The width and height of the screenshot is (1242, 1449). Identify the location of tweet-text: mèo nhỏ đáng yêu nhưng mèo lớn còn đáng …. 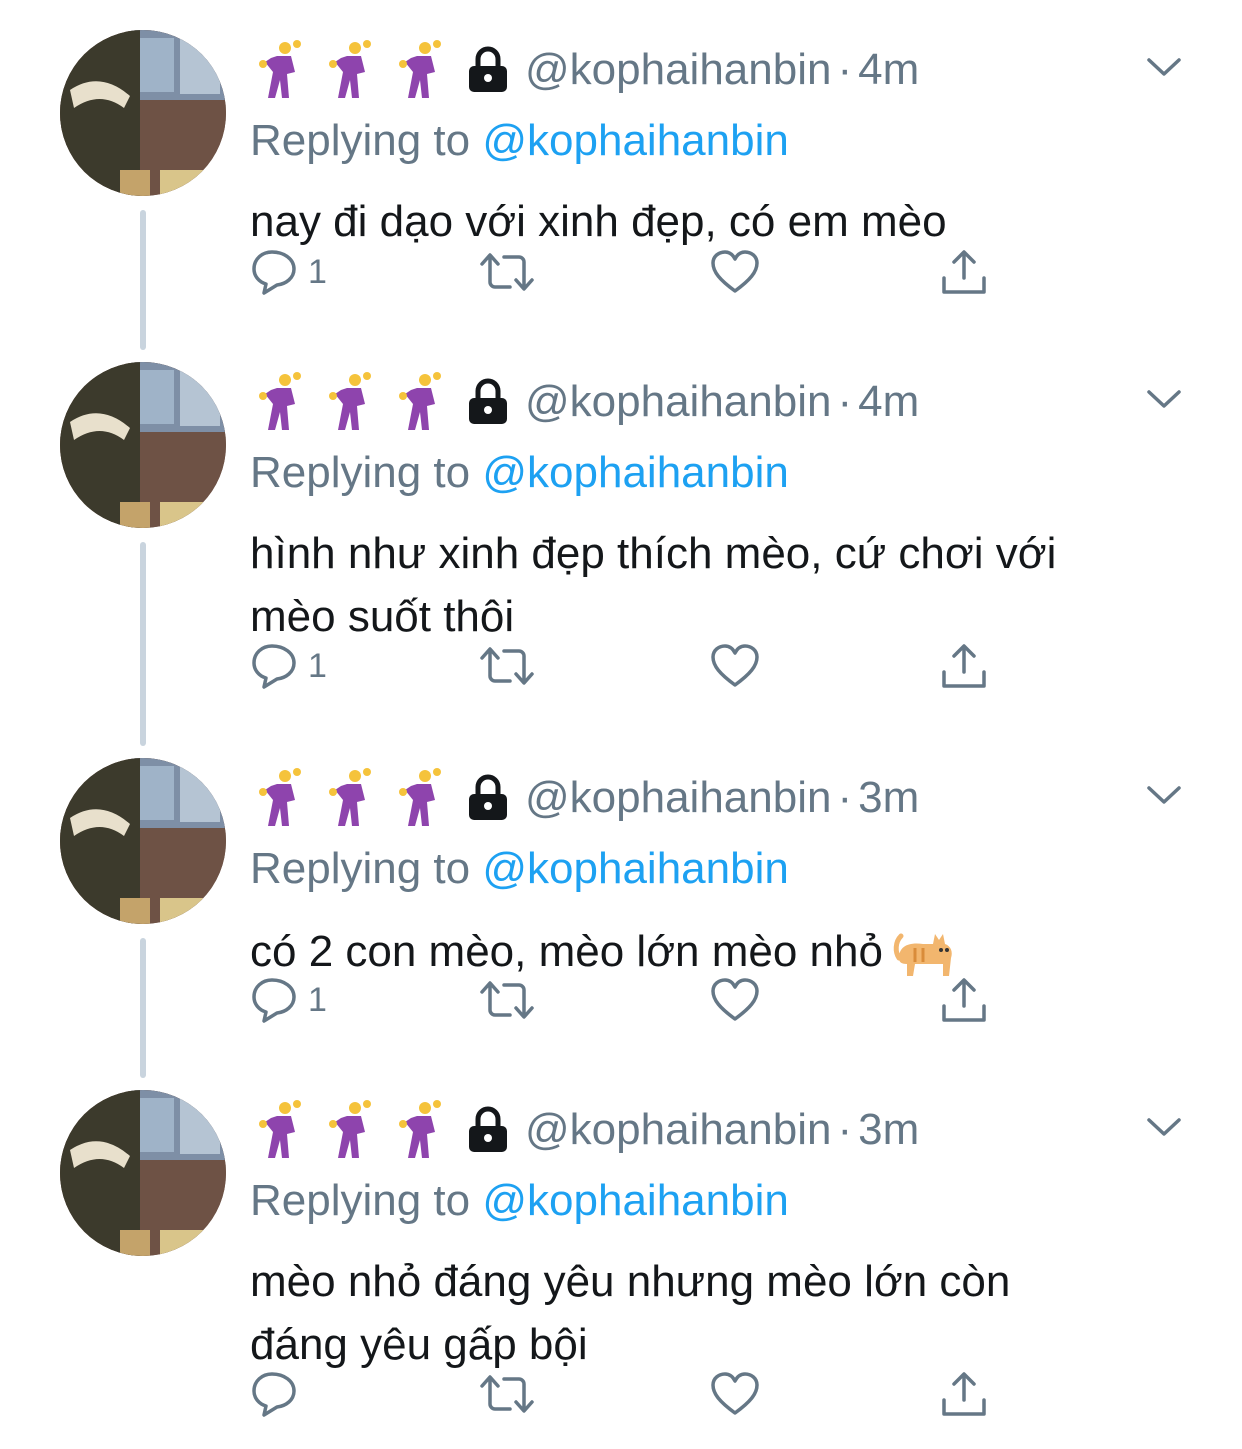
(630, 1313).